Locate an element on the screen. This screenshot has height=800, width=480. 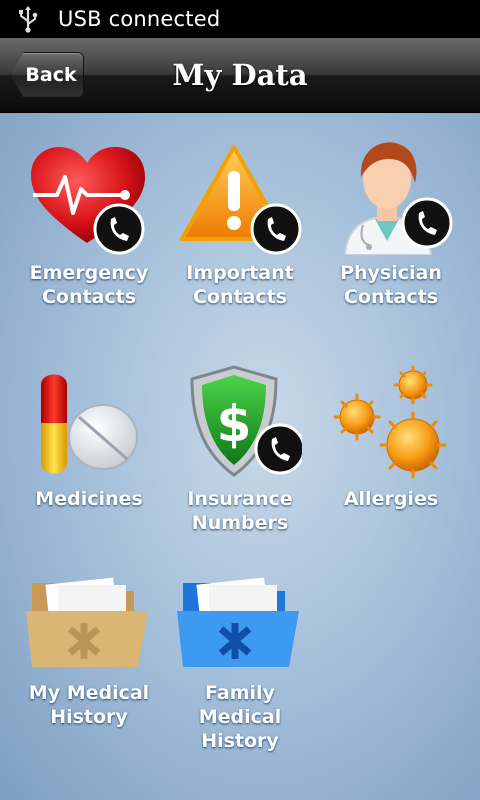
tile-medicines: Medicines is located at coordinates (89, 438).